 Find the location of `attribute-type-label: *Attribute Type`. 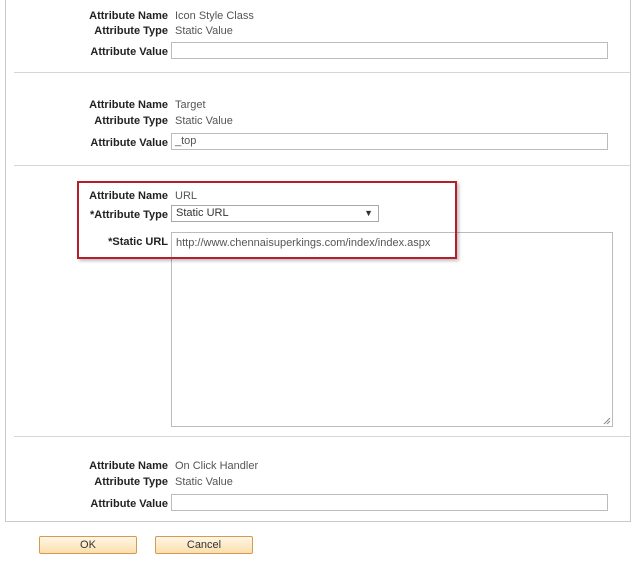

attribute-type-label: *Attribute Type is located at coordinates (128, 215).